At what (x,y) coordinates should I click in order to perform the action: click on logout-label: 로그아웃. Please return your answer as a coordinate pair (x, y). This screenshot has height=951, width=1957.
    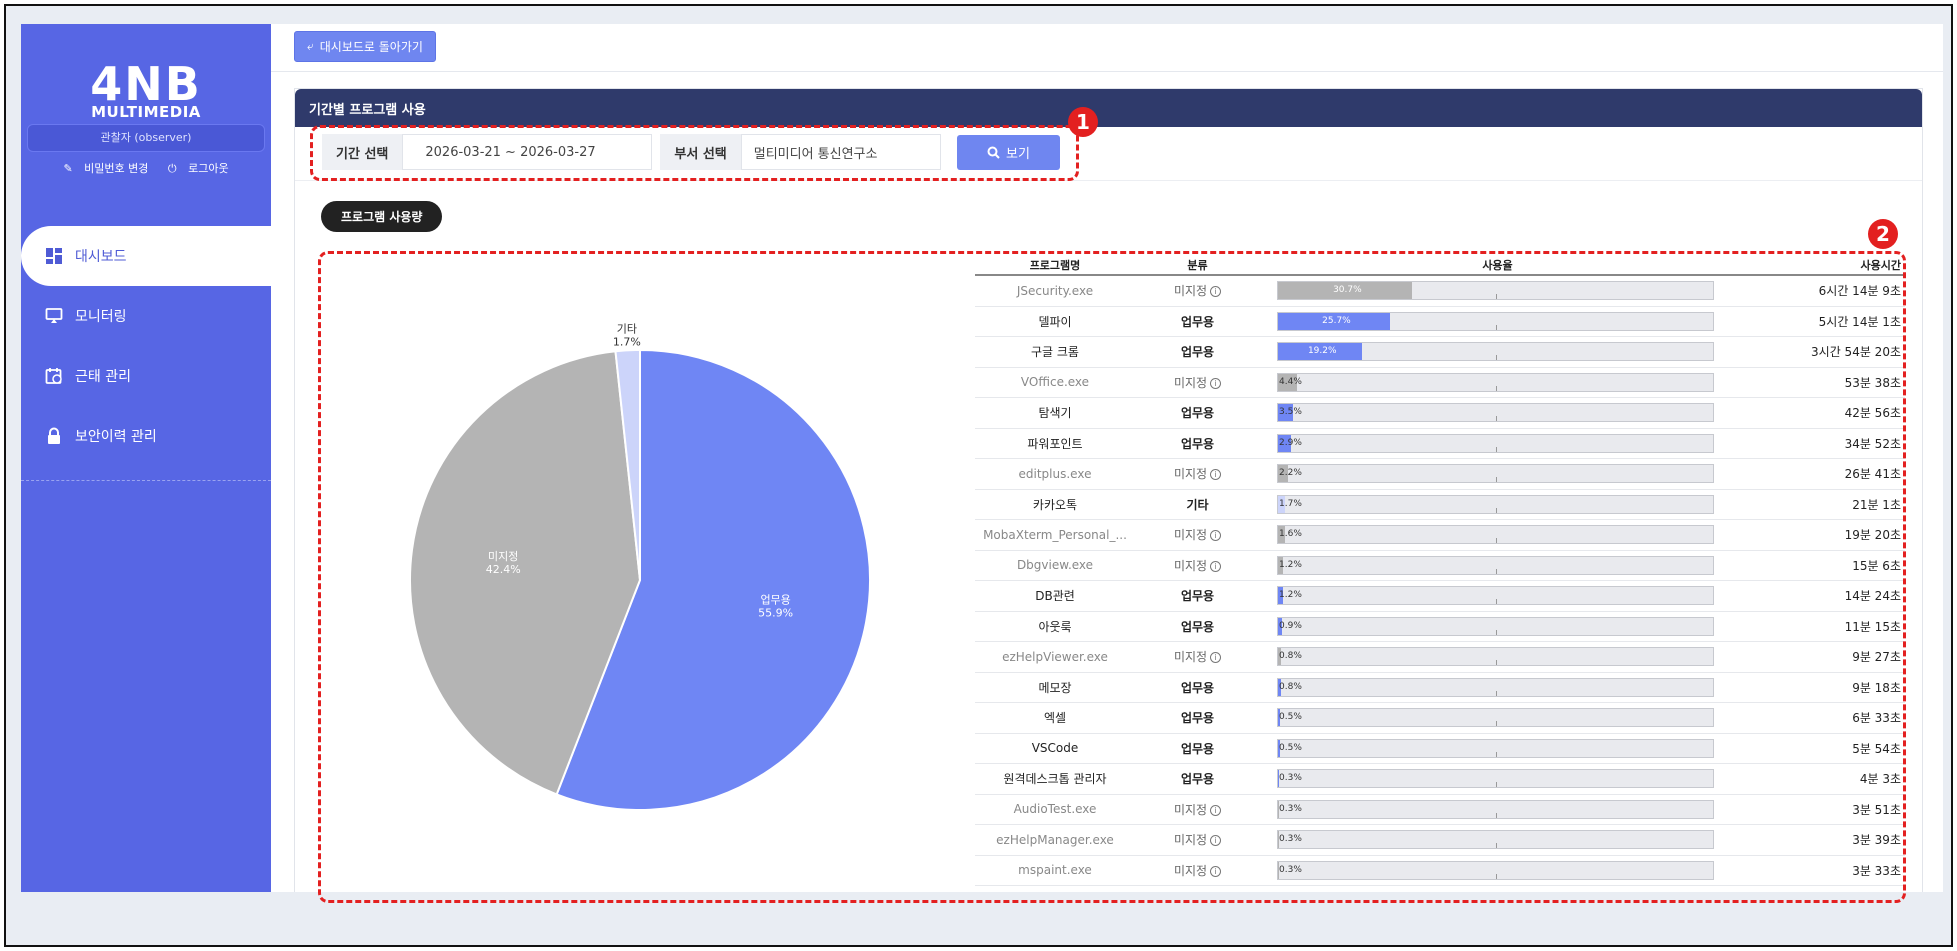
    Looking at the image, I should click on (208, 168).